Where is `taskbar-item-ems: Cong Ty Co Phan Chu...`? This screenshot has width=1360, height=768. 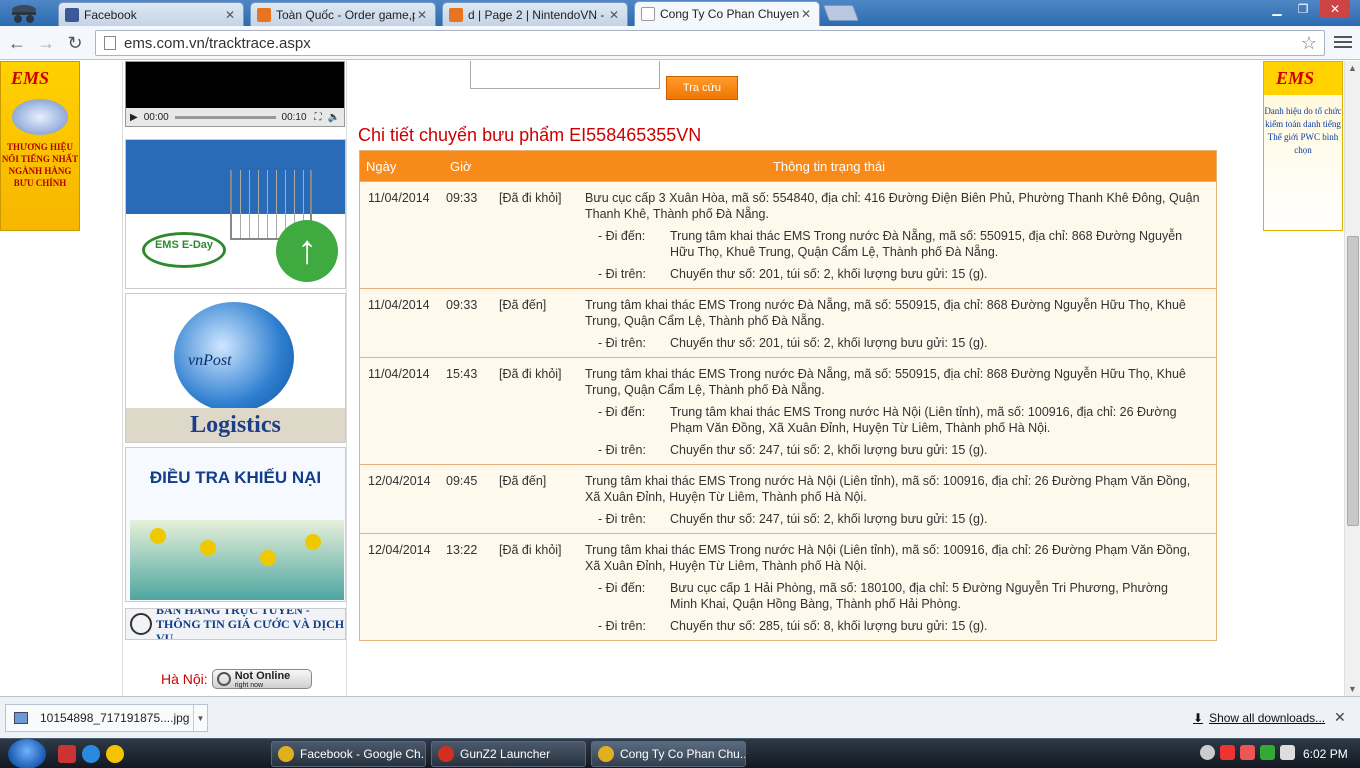 taskbar-item-ems: Cong Ty Co Phan Chu... is located at coordinates (668, 754).